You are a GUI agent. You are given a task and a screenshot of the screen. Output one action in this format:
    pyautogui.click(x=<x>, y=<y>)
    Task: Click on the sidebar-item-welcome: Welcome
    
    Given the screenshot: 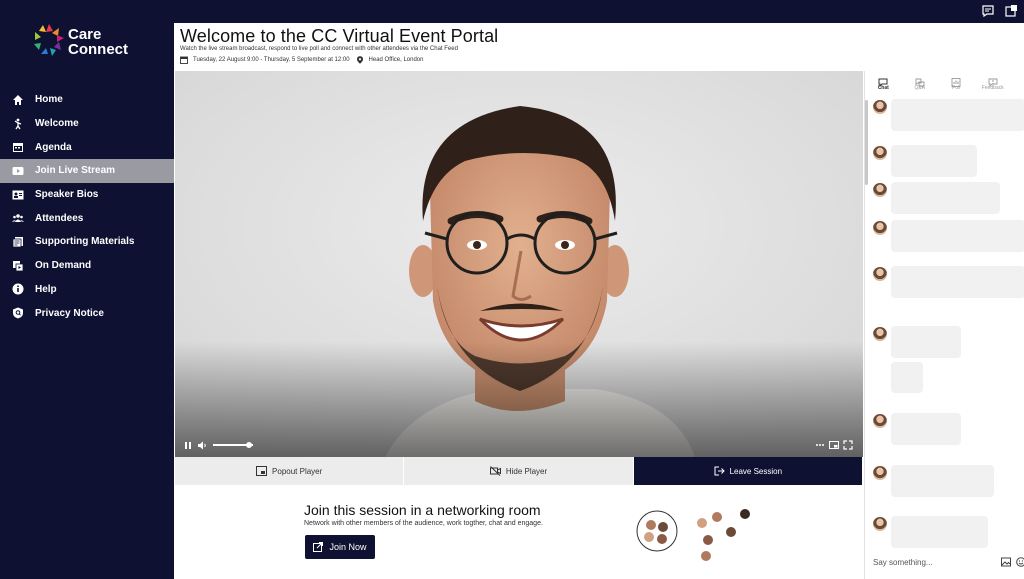 What is the action you would take?
    pyautogui.click(x=87, y=124)
    